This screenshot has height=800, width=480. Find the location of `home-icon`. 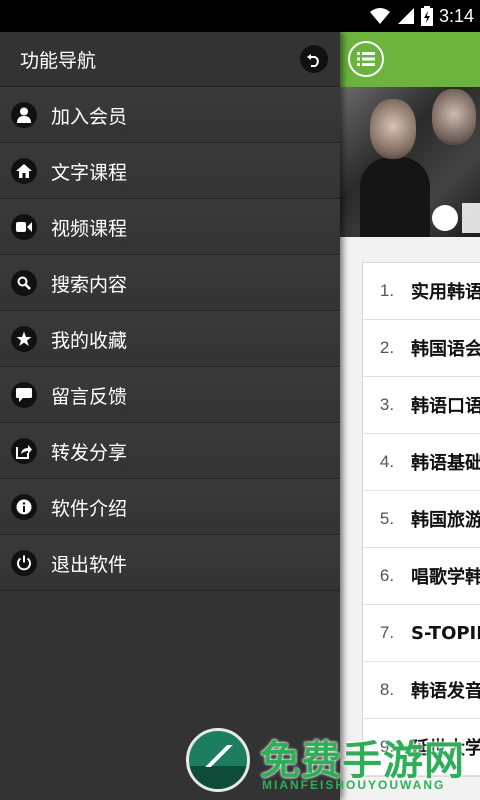

home-icon is located at coordinates (24, 171).